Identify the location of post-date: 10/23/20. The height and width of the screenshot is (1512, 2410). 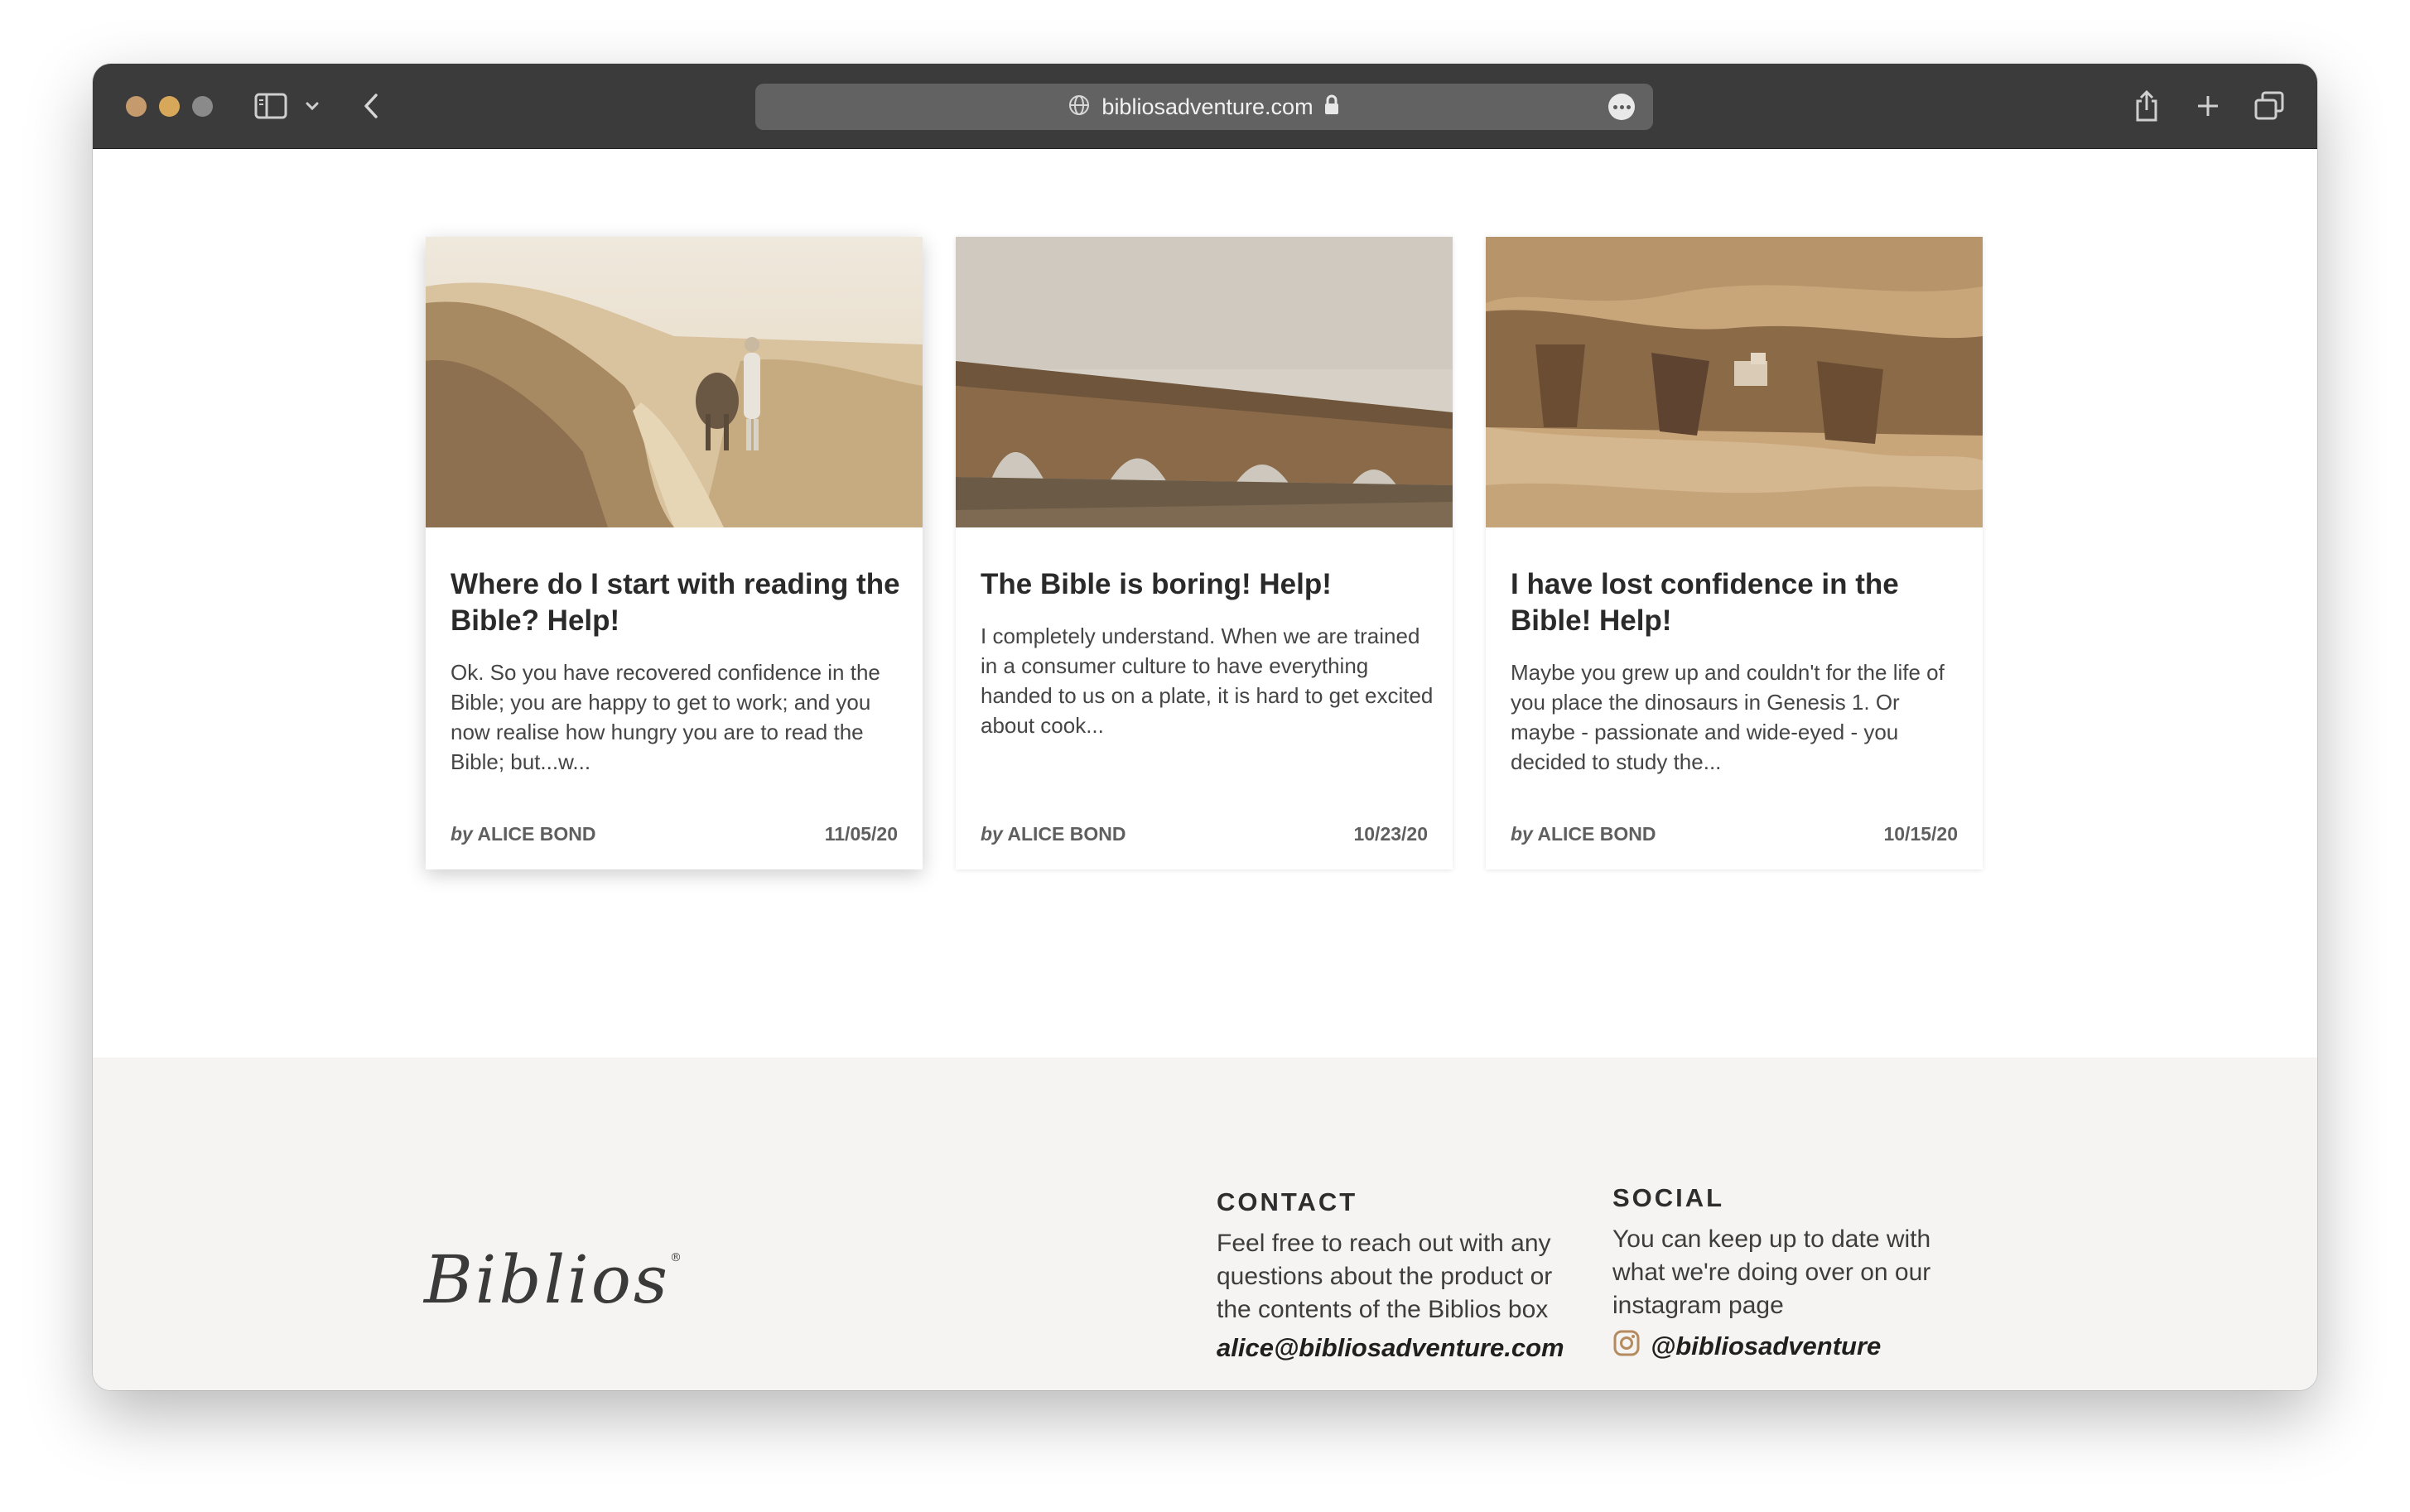
(1390, 833).